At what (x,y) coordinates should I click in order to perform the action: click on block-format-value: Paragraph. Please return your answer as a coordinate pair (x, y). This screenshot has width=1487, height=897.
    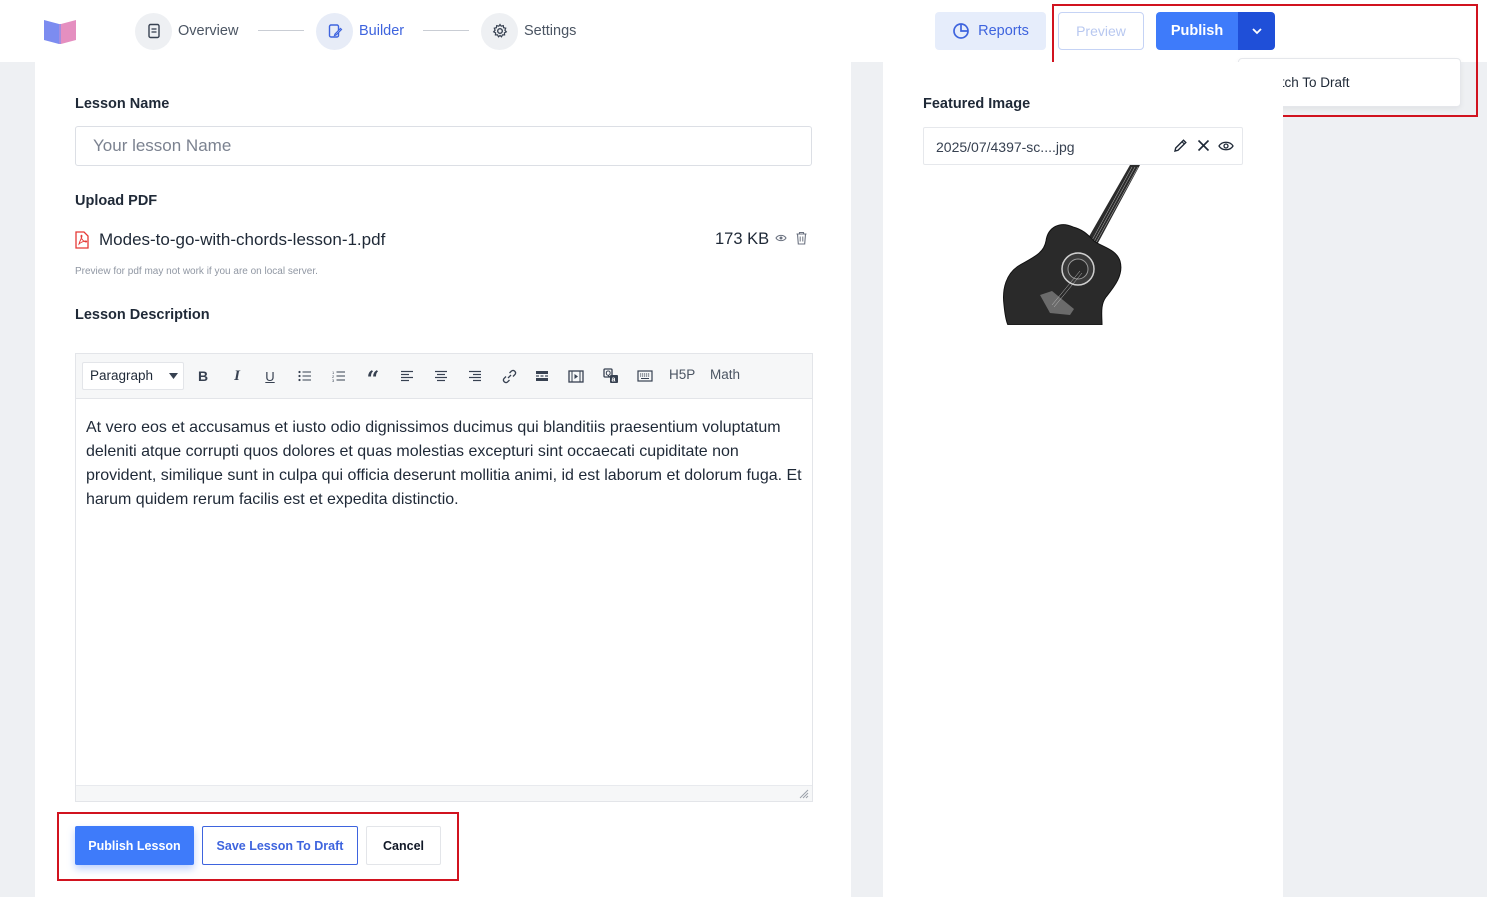
    Looking at the image, I should click on (122, 375).